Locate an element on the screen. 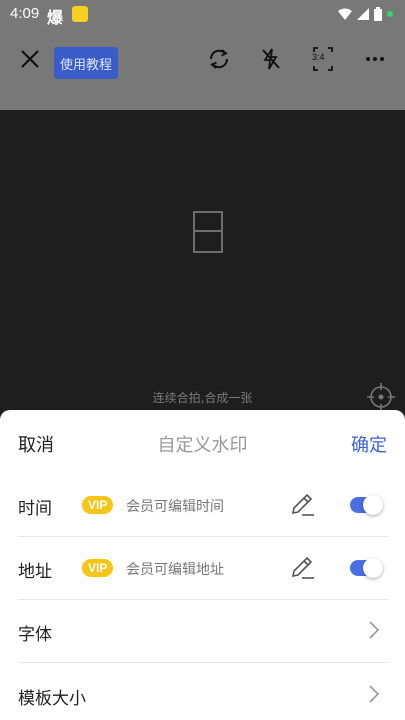  sheet-header: 取消 自定义水印 确定 is located at coordinates (202, 442).